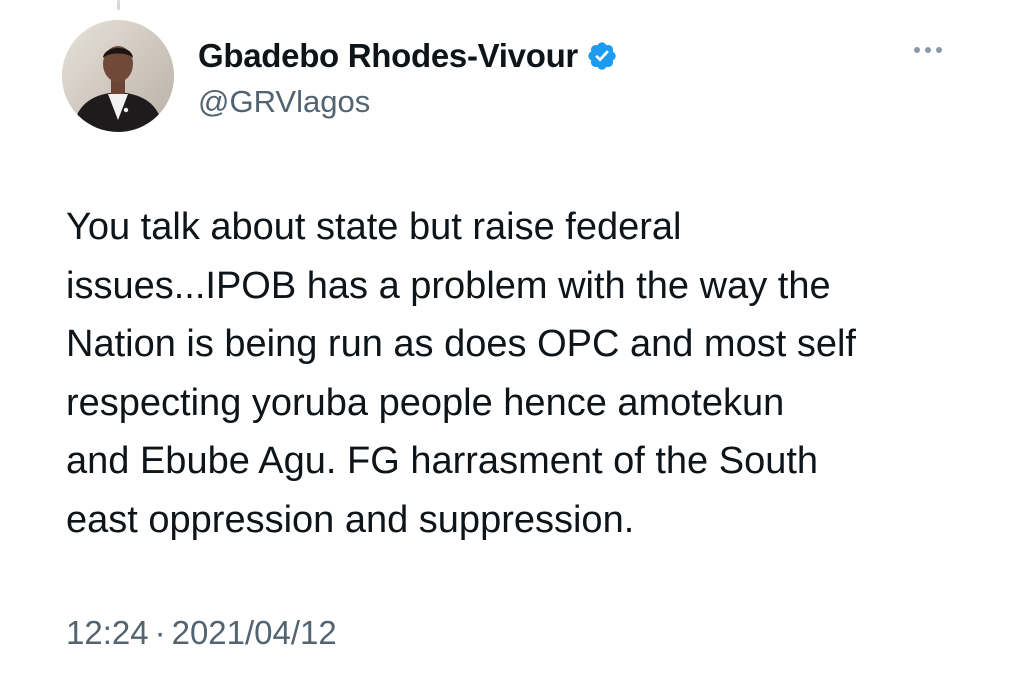 The height and width of the screenshot is (681, 1024). Describe the element at coordinates (254, 632) in the screenshot. I see `tweet-date: 2021/04/12` at that location.